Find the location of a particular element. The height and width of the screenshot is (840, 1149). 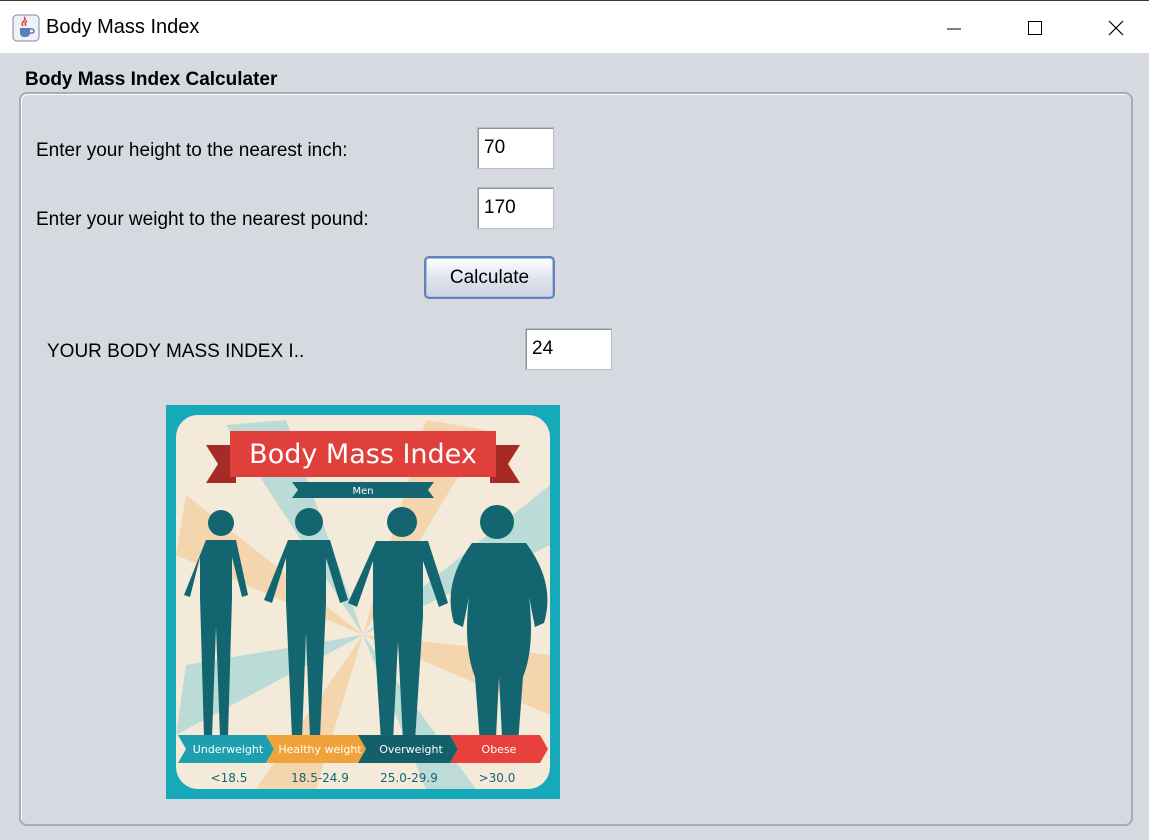

result-label: YOUR BODY MASS INDEX I.. is located at coordinates (176, 351).